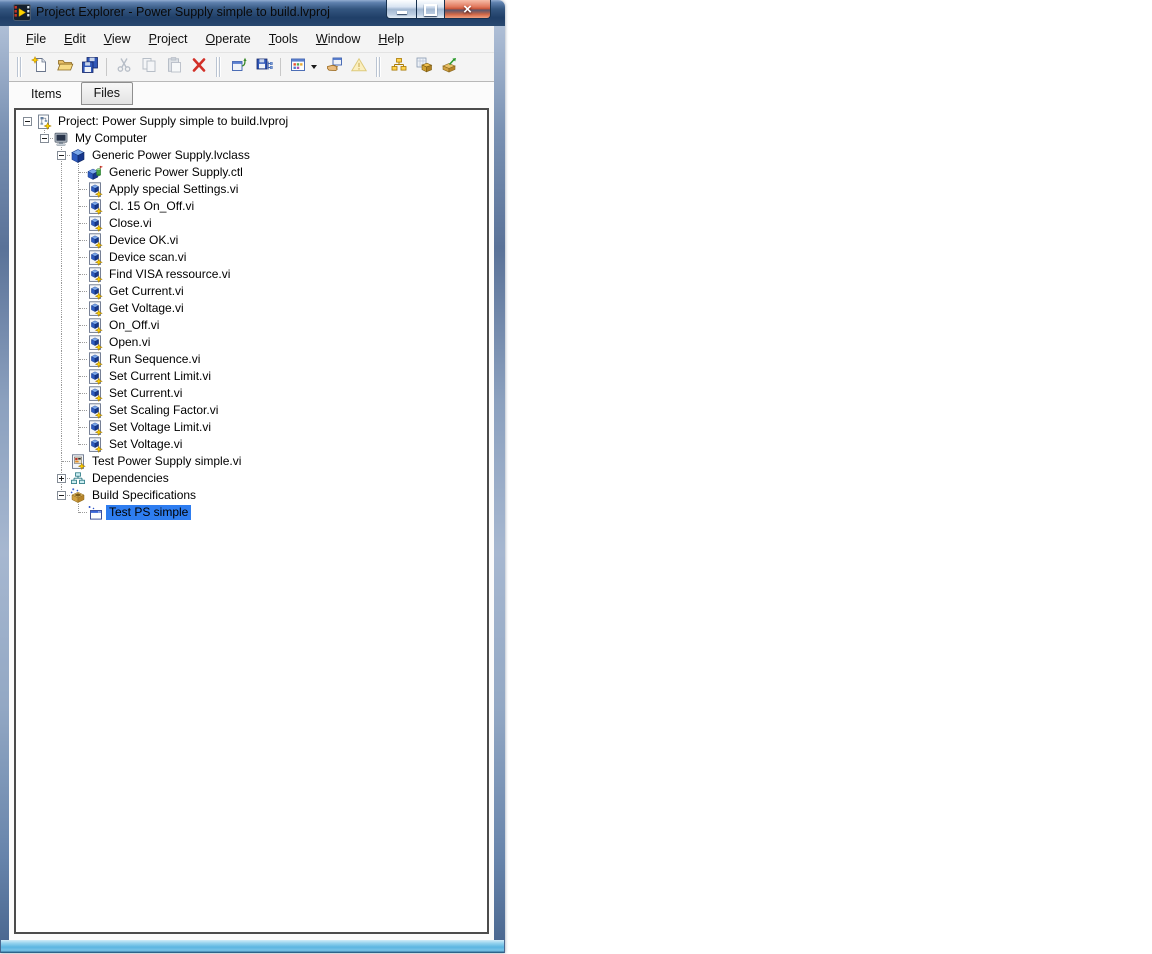 This screenshot has width=1152, height=954. What do you see at coordinates (253, 427) in the screenshot?
I see `tree-item: Set Voltage Limit.vi` at bounding box center [253, 427].